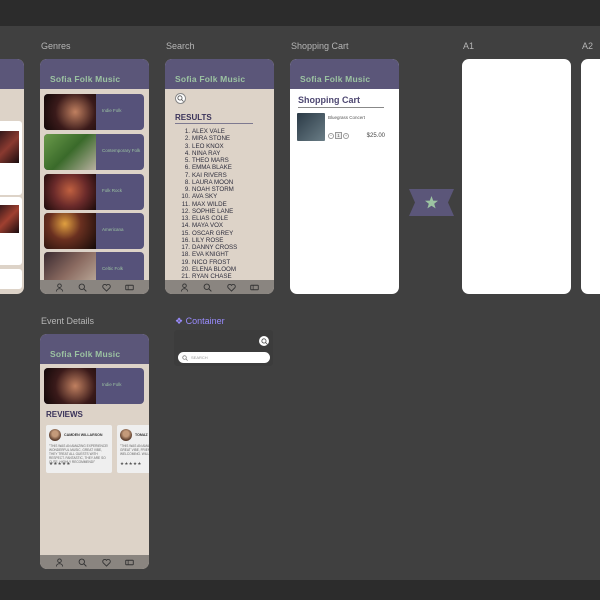  What do you see at coordinates (207, 262) in the screenshot?
I see `result-item: 19. NICO FROST` at bounding box center [207, 262].